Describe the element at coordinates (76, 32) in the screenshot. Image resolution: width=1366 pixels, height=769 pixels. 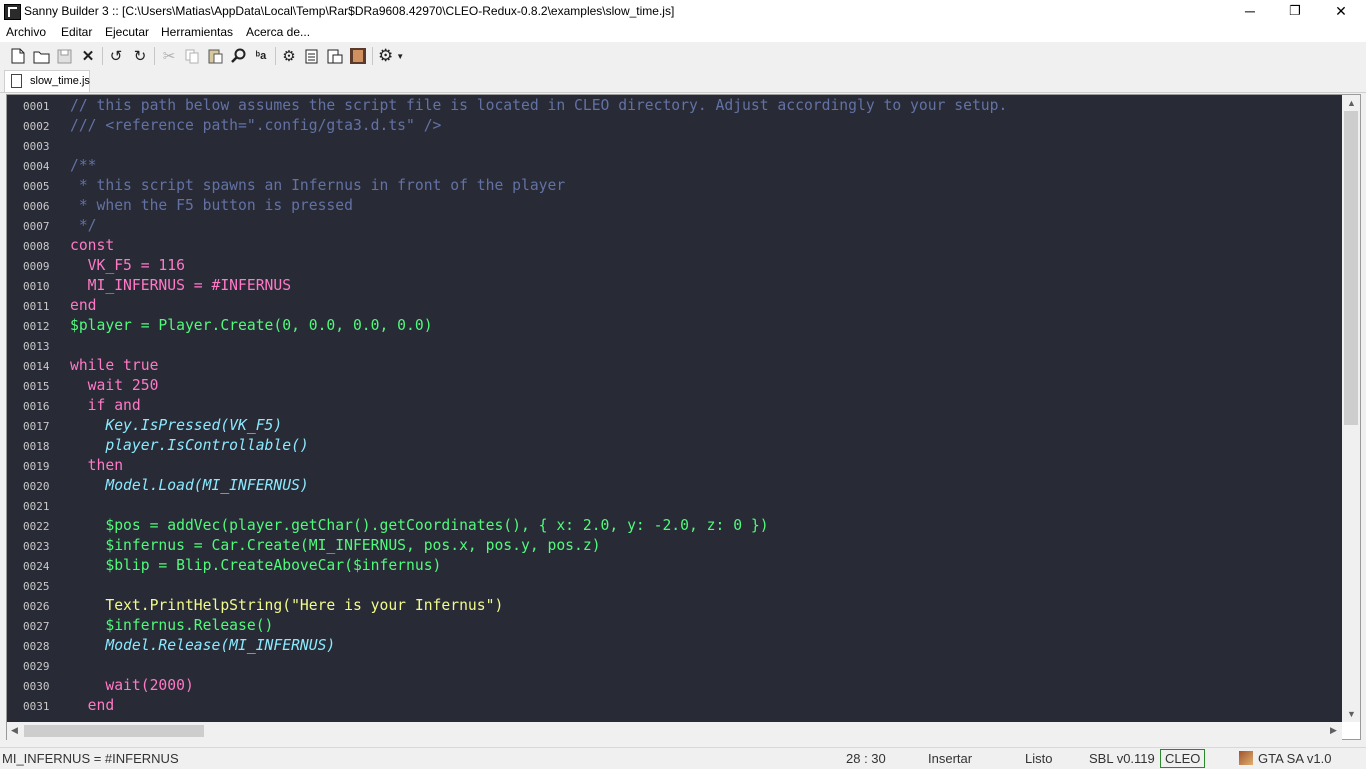
I see `menu-editar: Editar` at that location.